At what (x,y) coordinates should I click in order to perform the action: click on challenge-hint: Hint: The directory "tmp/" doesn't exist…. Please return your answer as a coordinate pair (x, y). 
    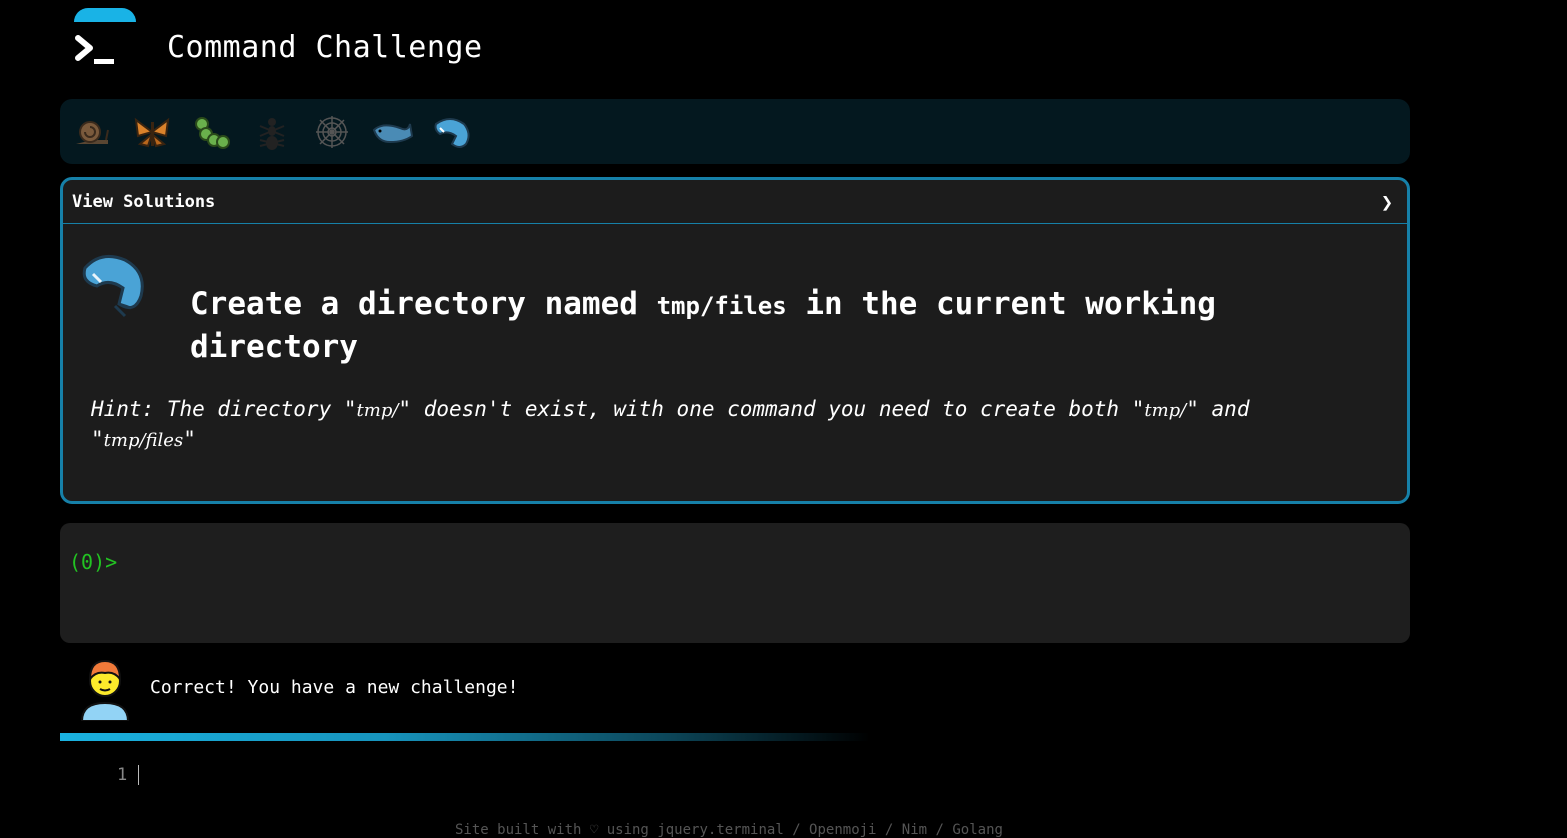
    Looking at the image, I should click on (670, 424).